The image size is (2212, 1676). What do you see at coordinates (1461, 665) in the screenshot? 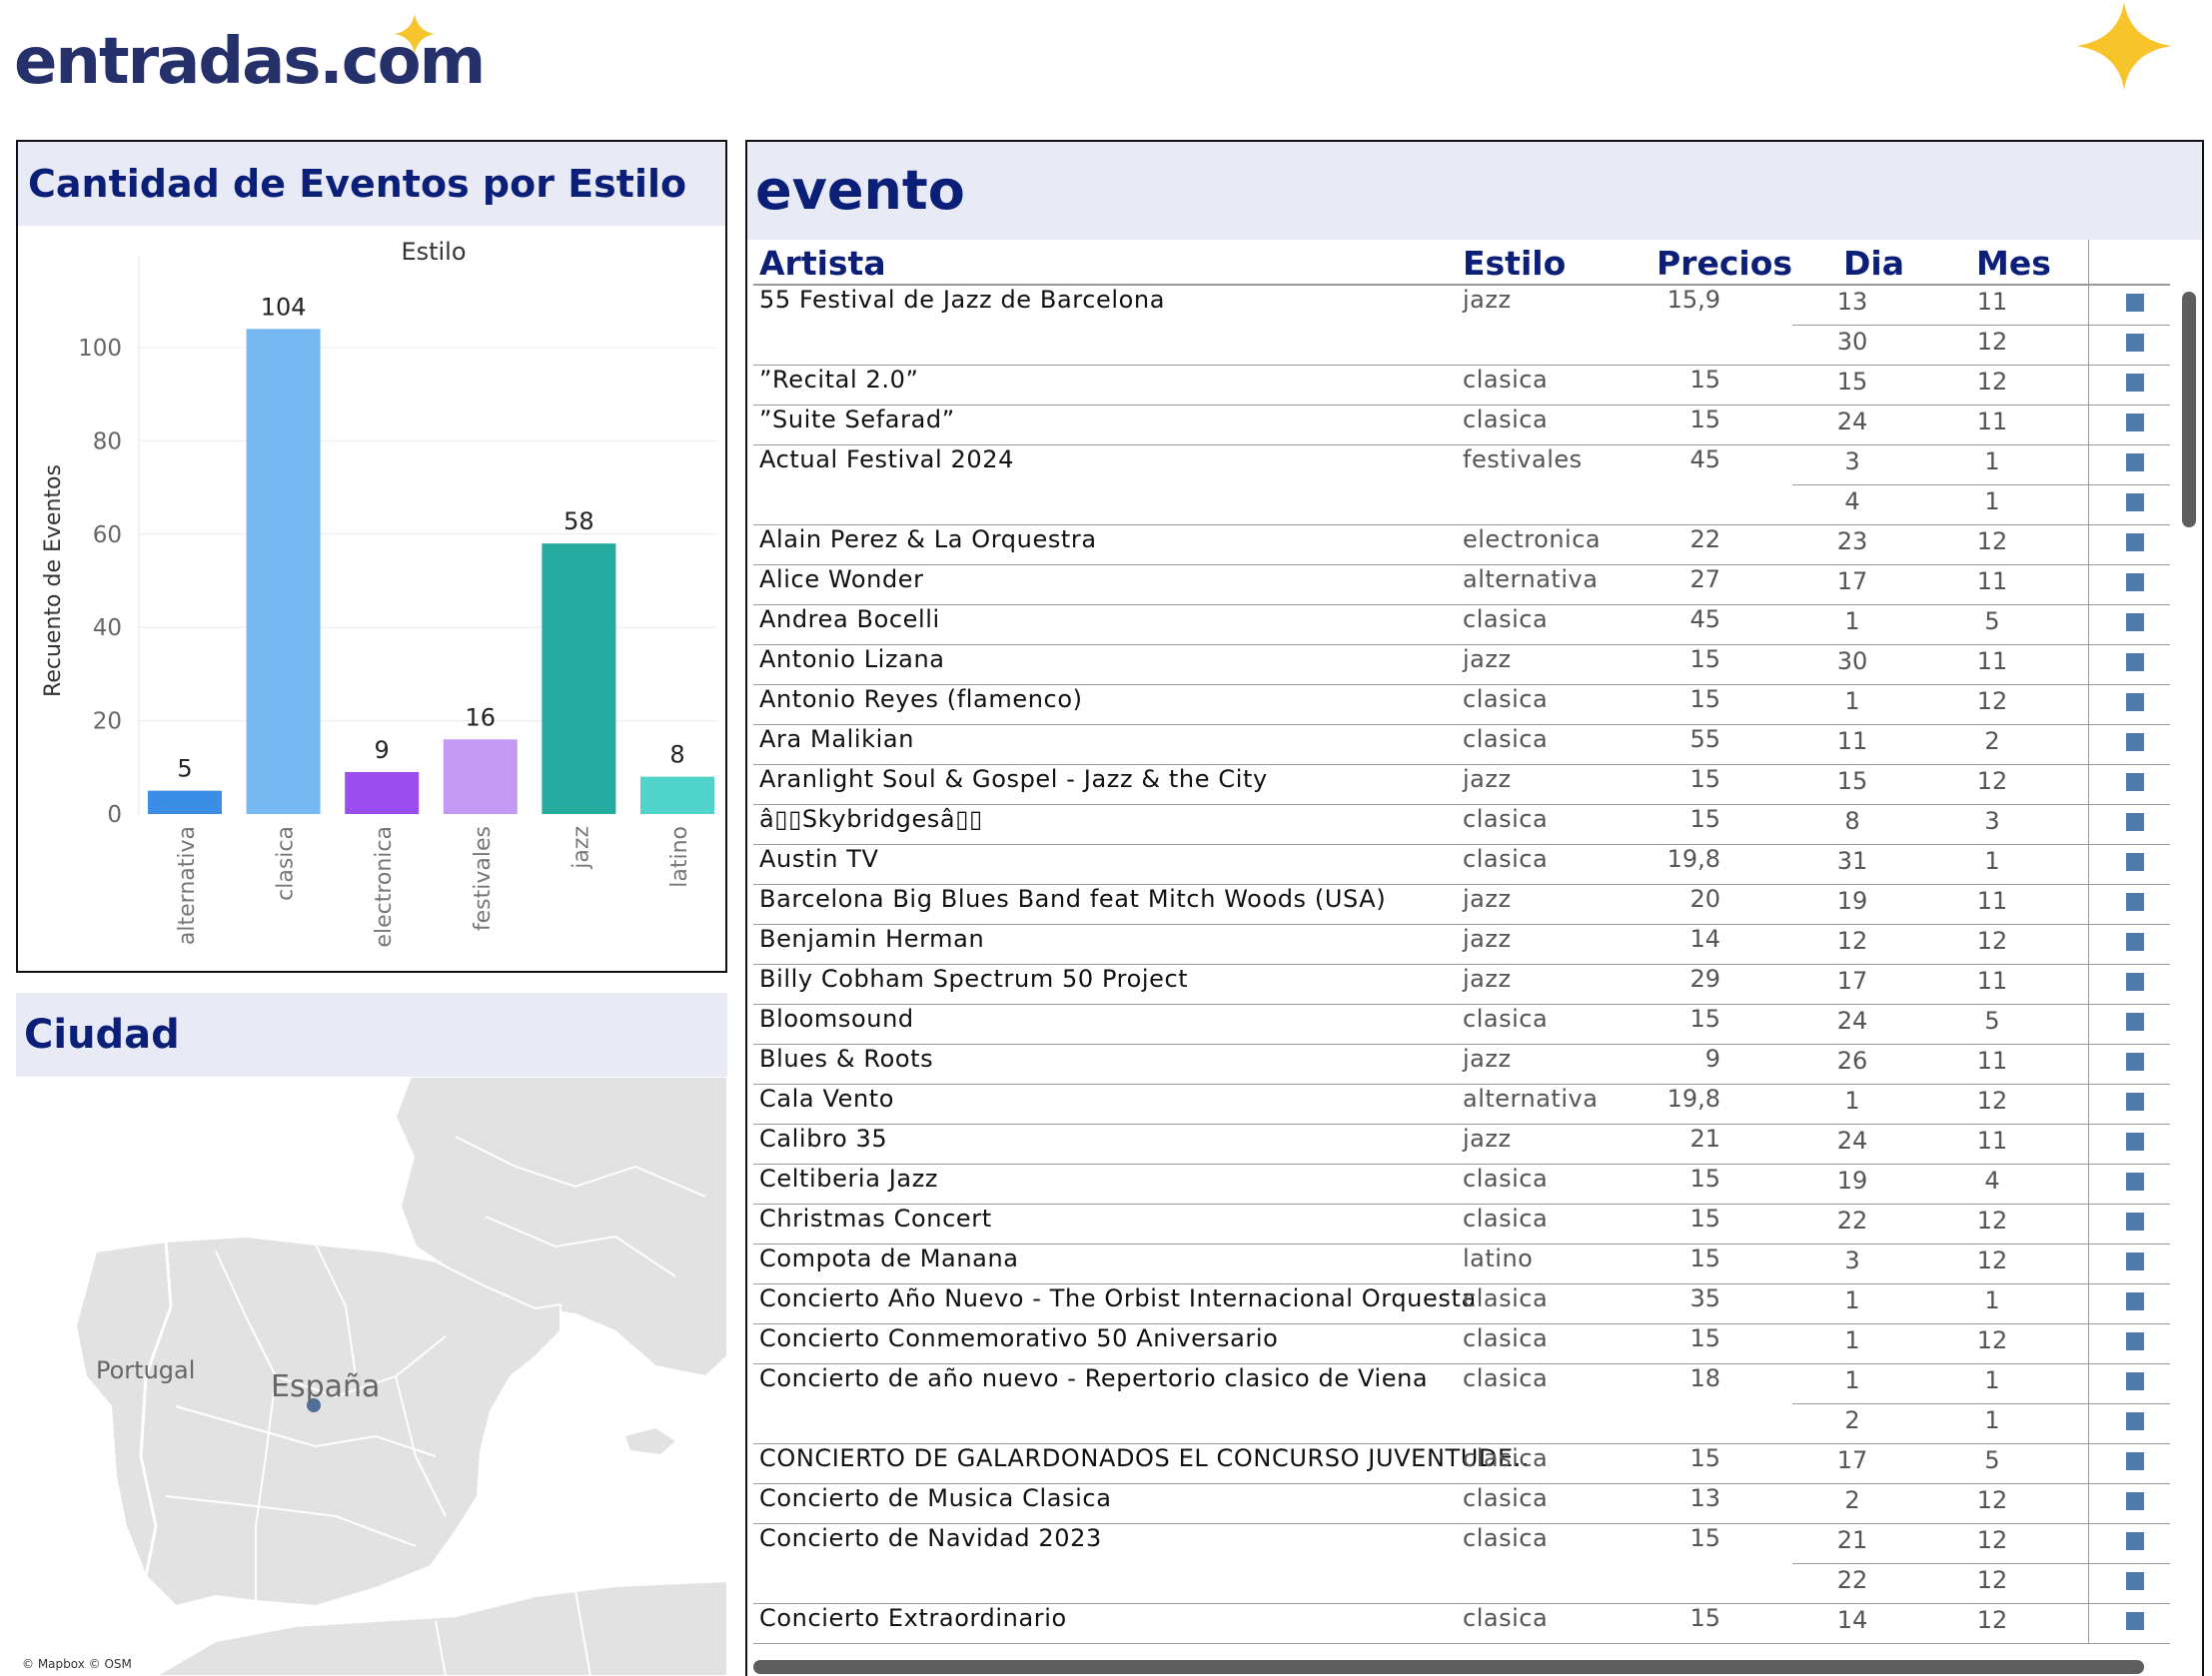
I see `table-row: Antonio Lizana jazz 15 30 11` at bounding box center [1461, 665].